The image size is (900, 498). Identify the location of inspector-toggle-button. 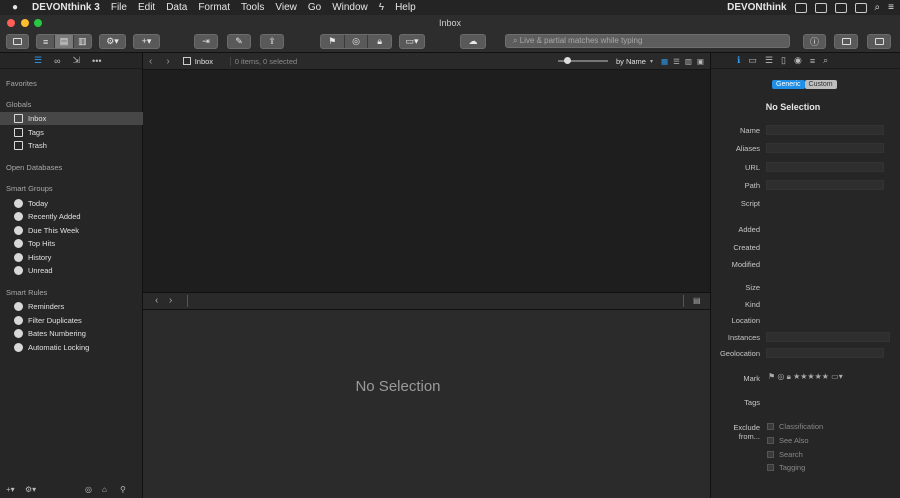
(879, 41).